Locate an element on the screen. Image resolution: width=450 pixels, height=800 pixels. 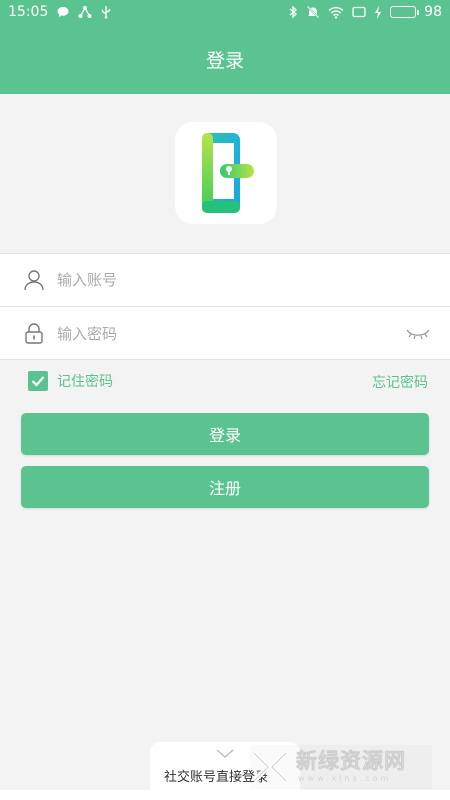
share-icon is located at coordinates (85, 12).